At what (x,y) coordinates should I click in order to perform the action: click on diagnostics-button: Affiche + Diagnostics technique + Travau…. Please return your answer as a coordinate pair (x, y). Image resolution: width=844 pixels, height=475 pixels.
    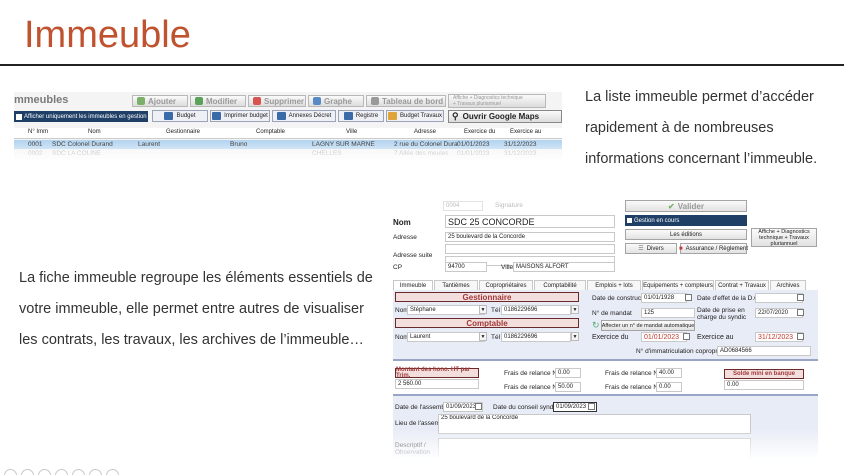
    Looking at the image, I should click on (784, 237).